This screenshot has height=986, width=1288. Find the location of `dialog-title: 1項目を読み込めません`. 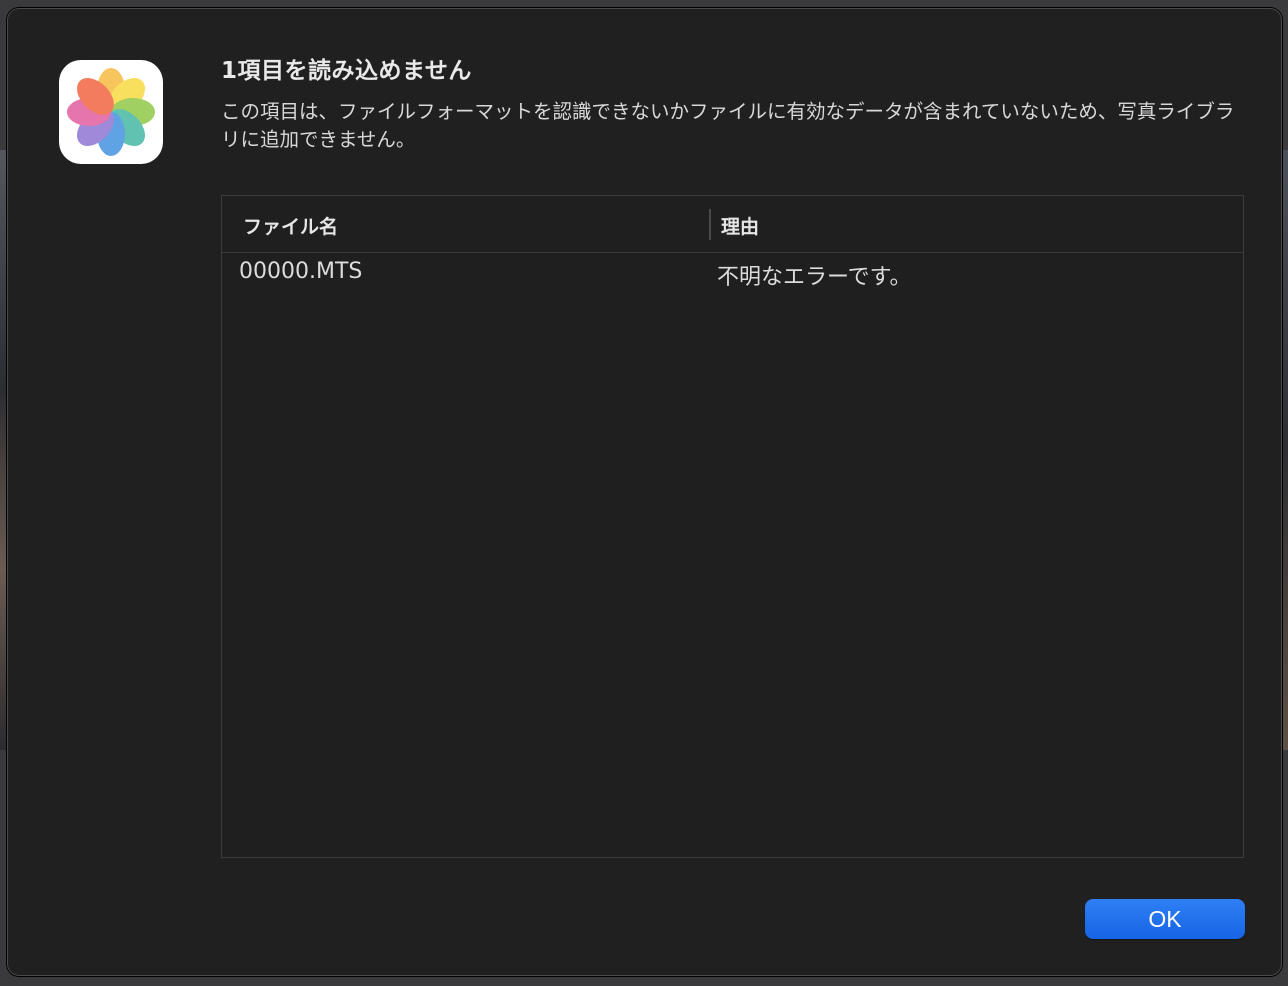

dialog-title: 1項目を読み込めません is located at coordinates (346, 71).